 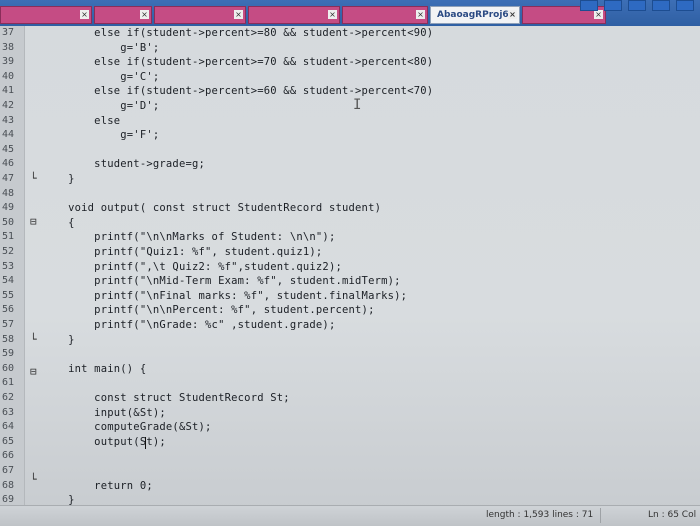 I want to click on code-line: printf("Quiz1: %f", student.quiz1);, so click(x=182, y=252).